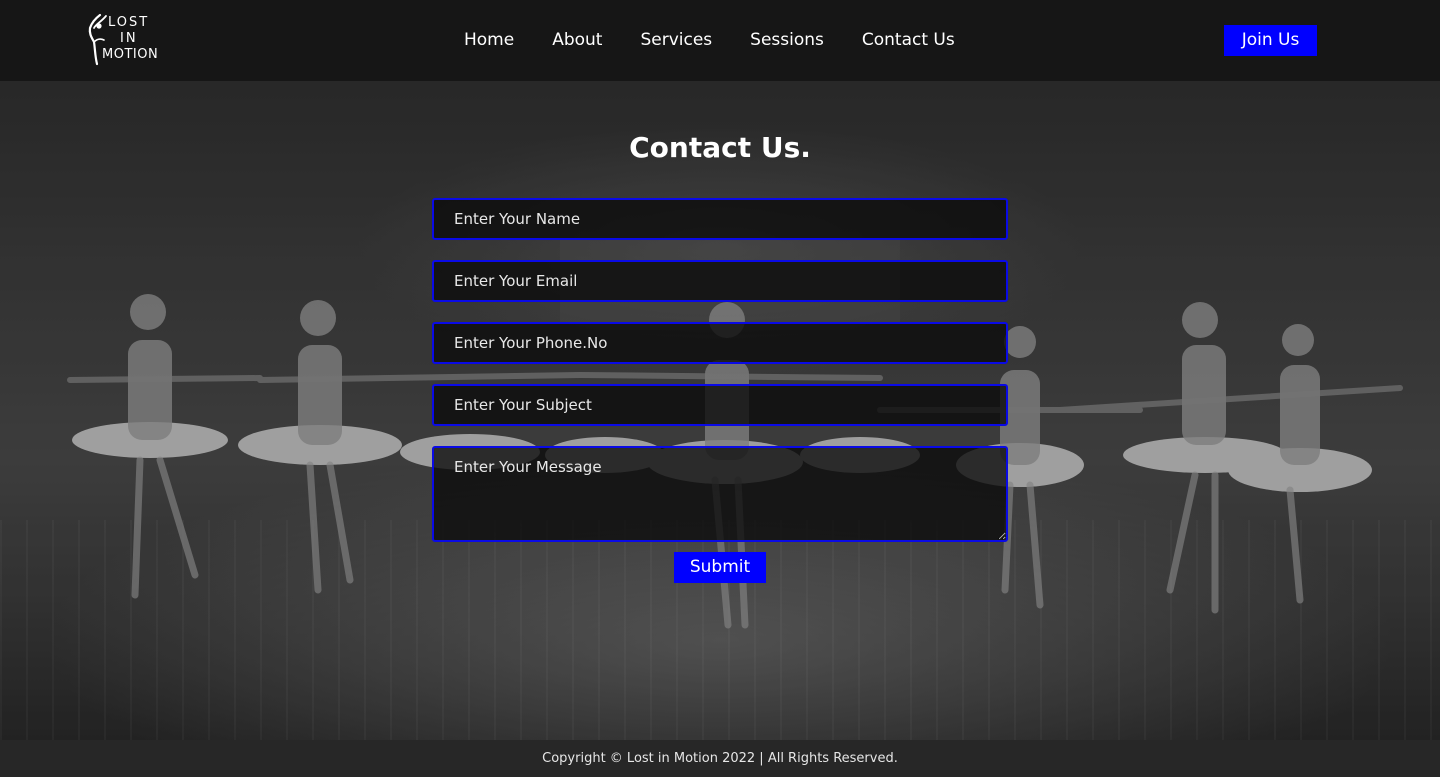 The height and width of the screenshot is (777, 1440). Describe the element at coordinates (676, 40) in the screenshot. I see `nav-link-services: Services` at that location.